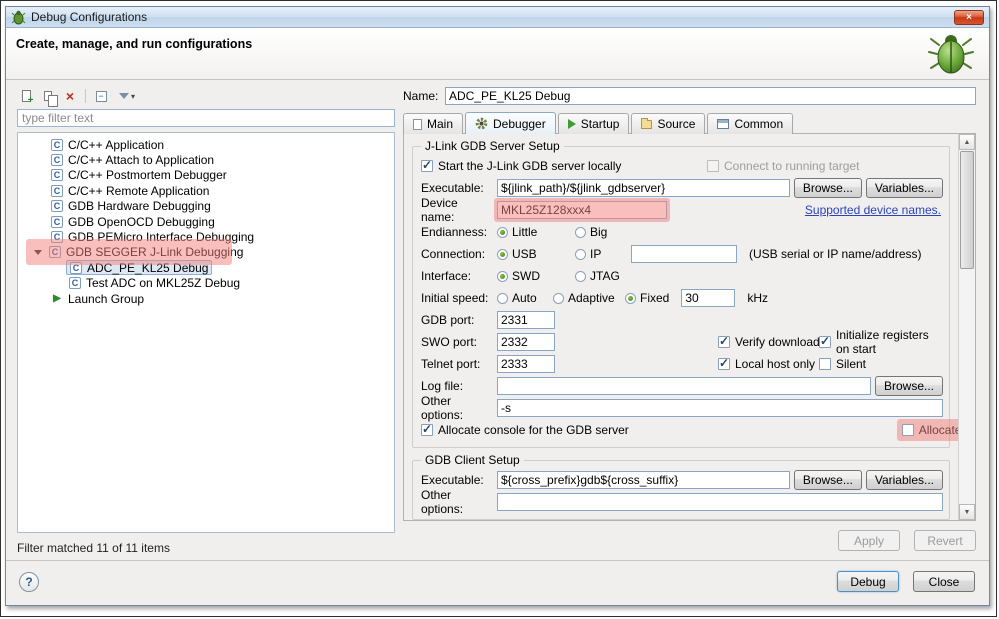 This screenshot has height=619, width=999. I want to click on dialog-footer: ? Debug Close, so click(497, 582).